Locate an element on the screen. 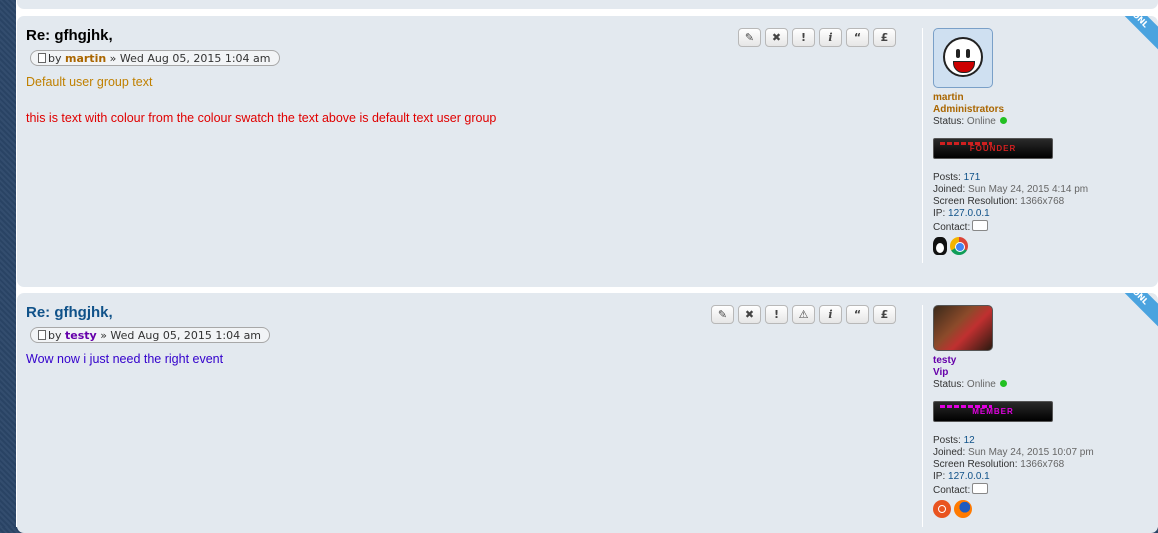  profile-rank: Vip is located at coordinates (941, 372).